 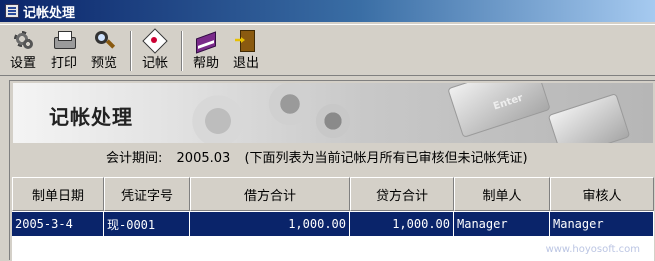 I want to click on accounting-period: 会计期间: 2005.03 (下面列表为当前记帐月所有已审核但未记帐凭证), so click(x=330, y=156).